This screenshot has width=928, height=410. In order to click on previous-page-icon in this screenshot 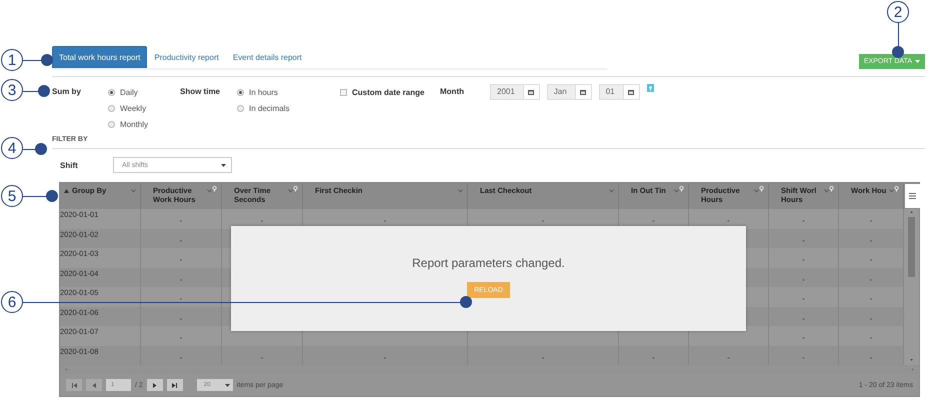, I will do `click(94, 385)`.